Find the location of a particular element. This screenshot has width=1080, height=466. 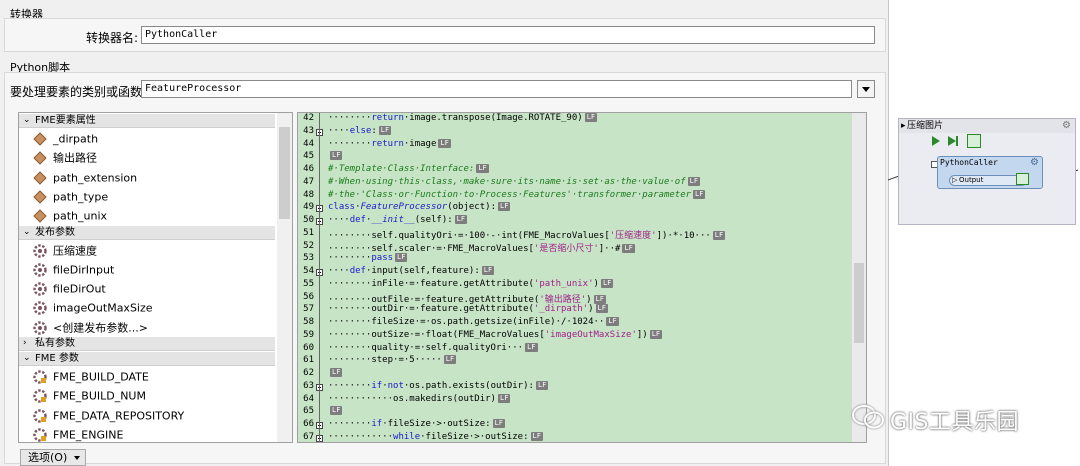

tree-item: path_extension is located at coordinates (85, 177).